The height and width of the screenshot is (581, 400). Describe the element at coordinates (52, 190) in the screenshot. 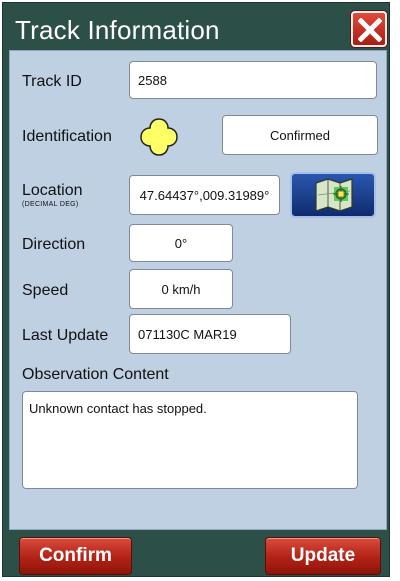

I see `location-label: Location` at that location.